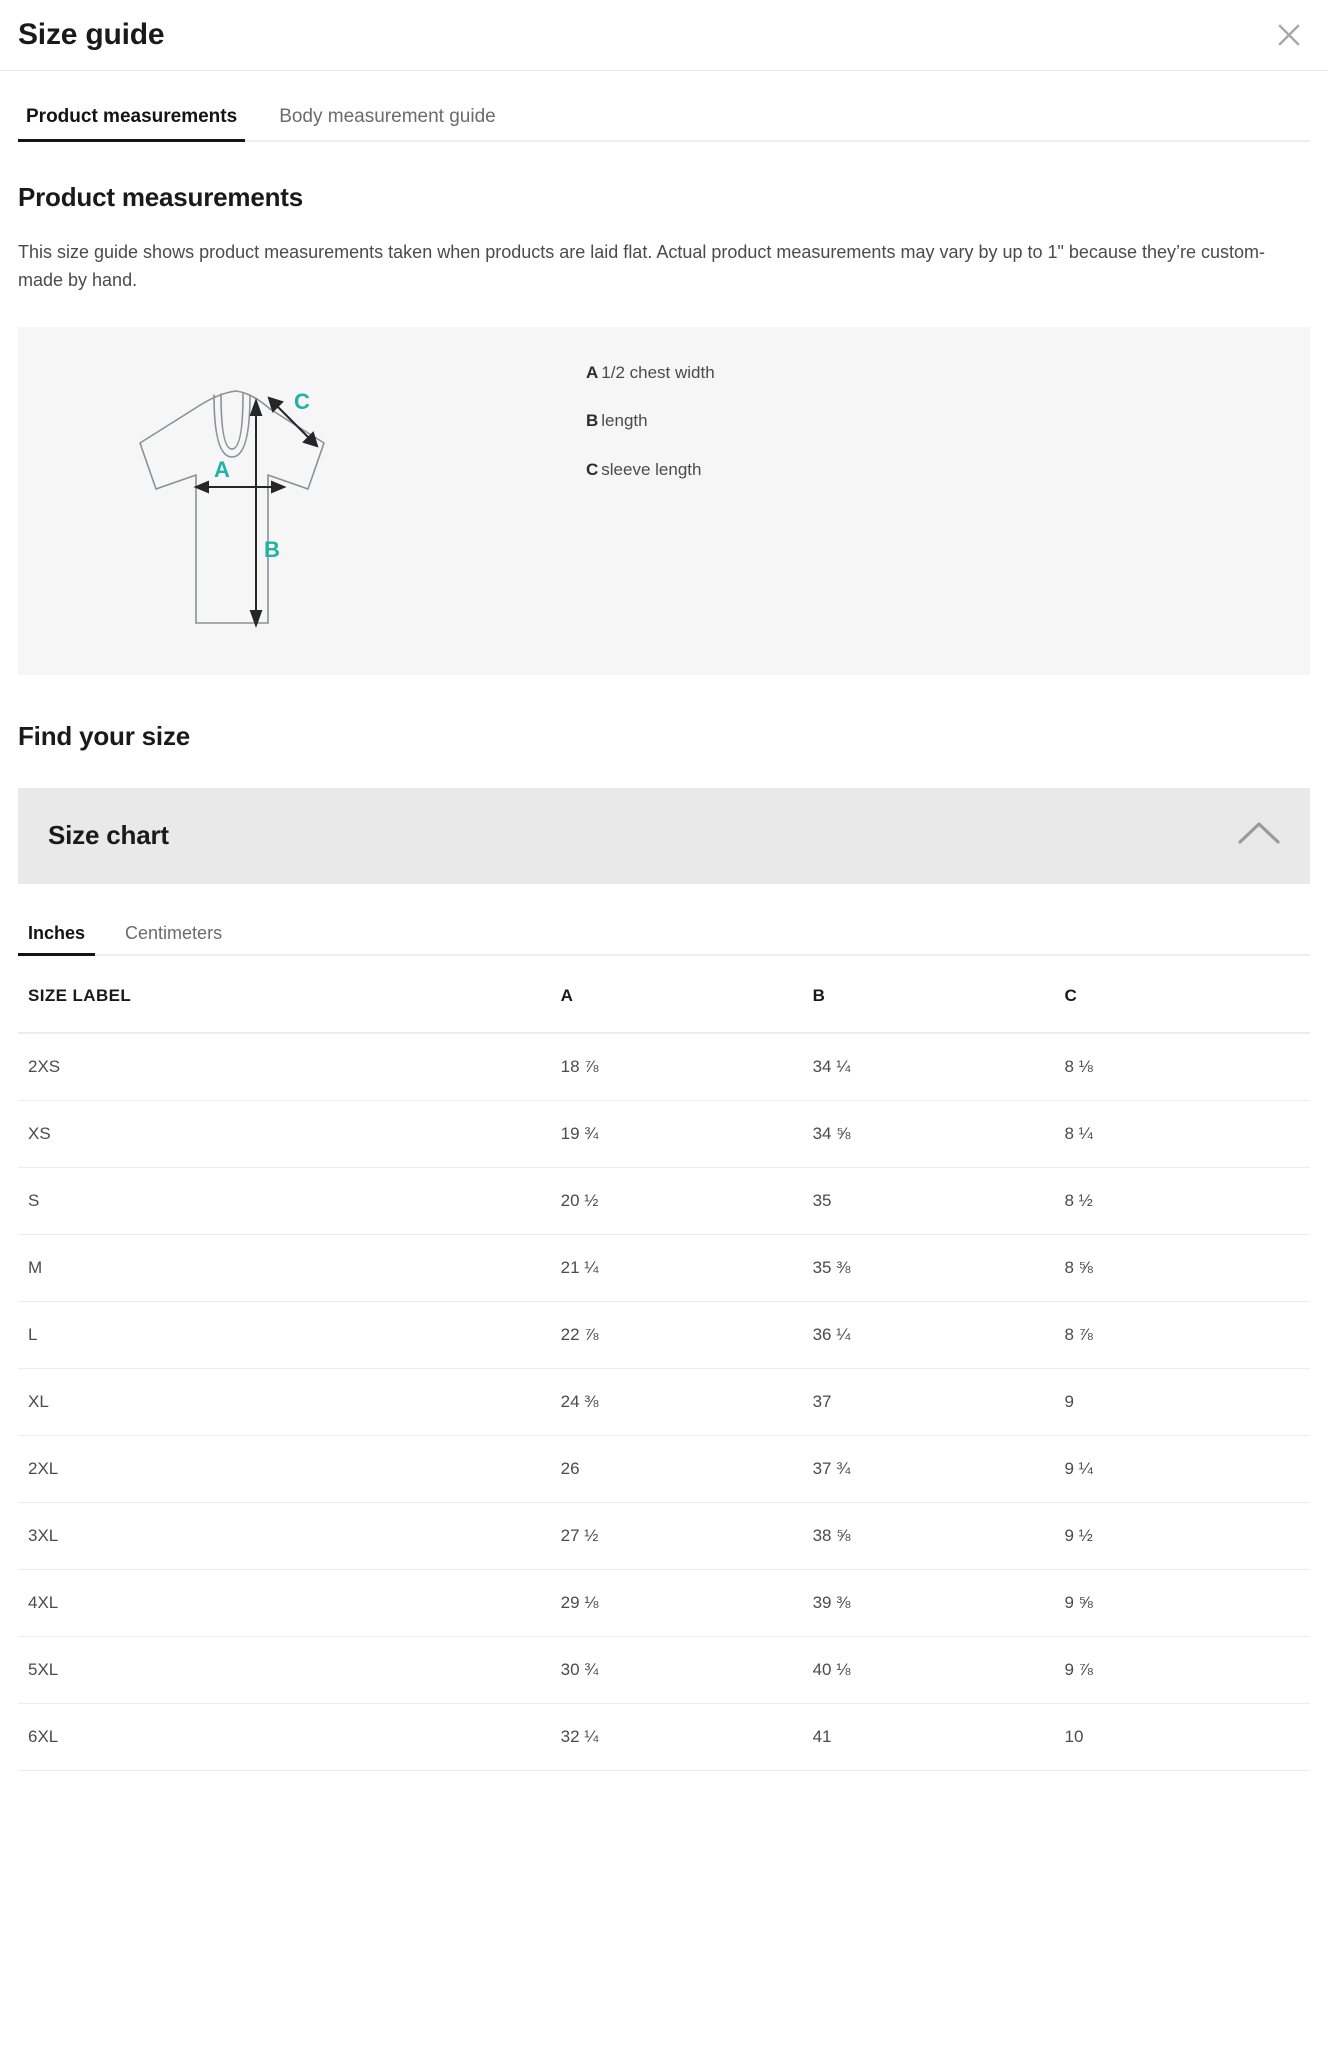 This screenshot has width=1328, height=2051. I want to click on legend-text-a: 1/2 chest width, so click(658, 372).